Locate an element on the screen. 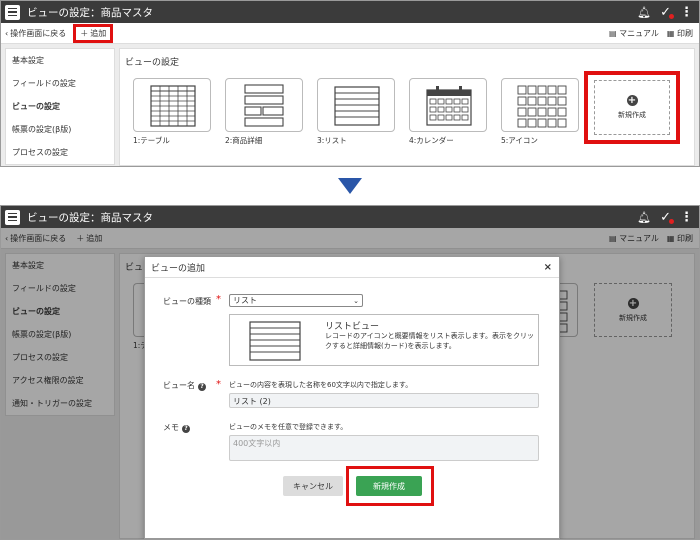  manual-link: ▤ マニュアル is located at coordinates (634, 33).